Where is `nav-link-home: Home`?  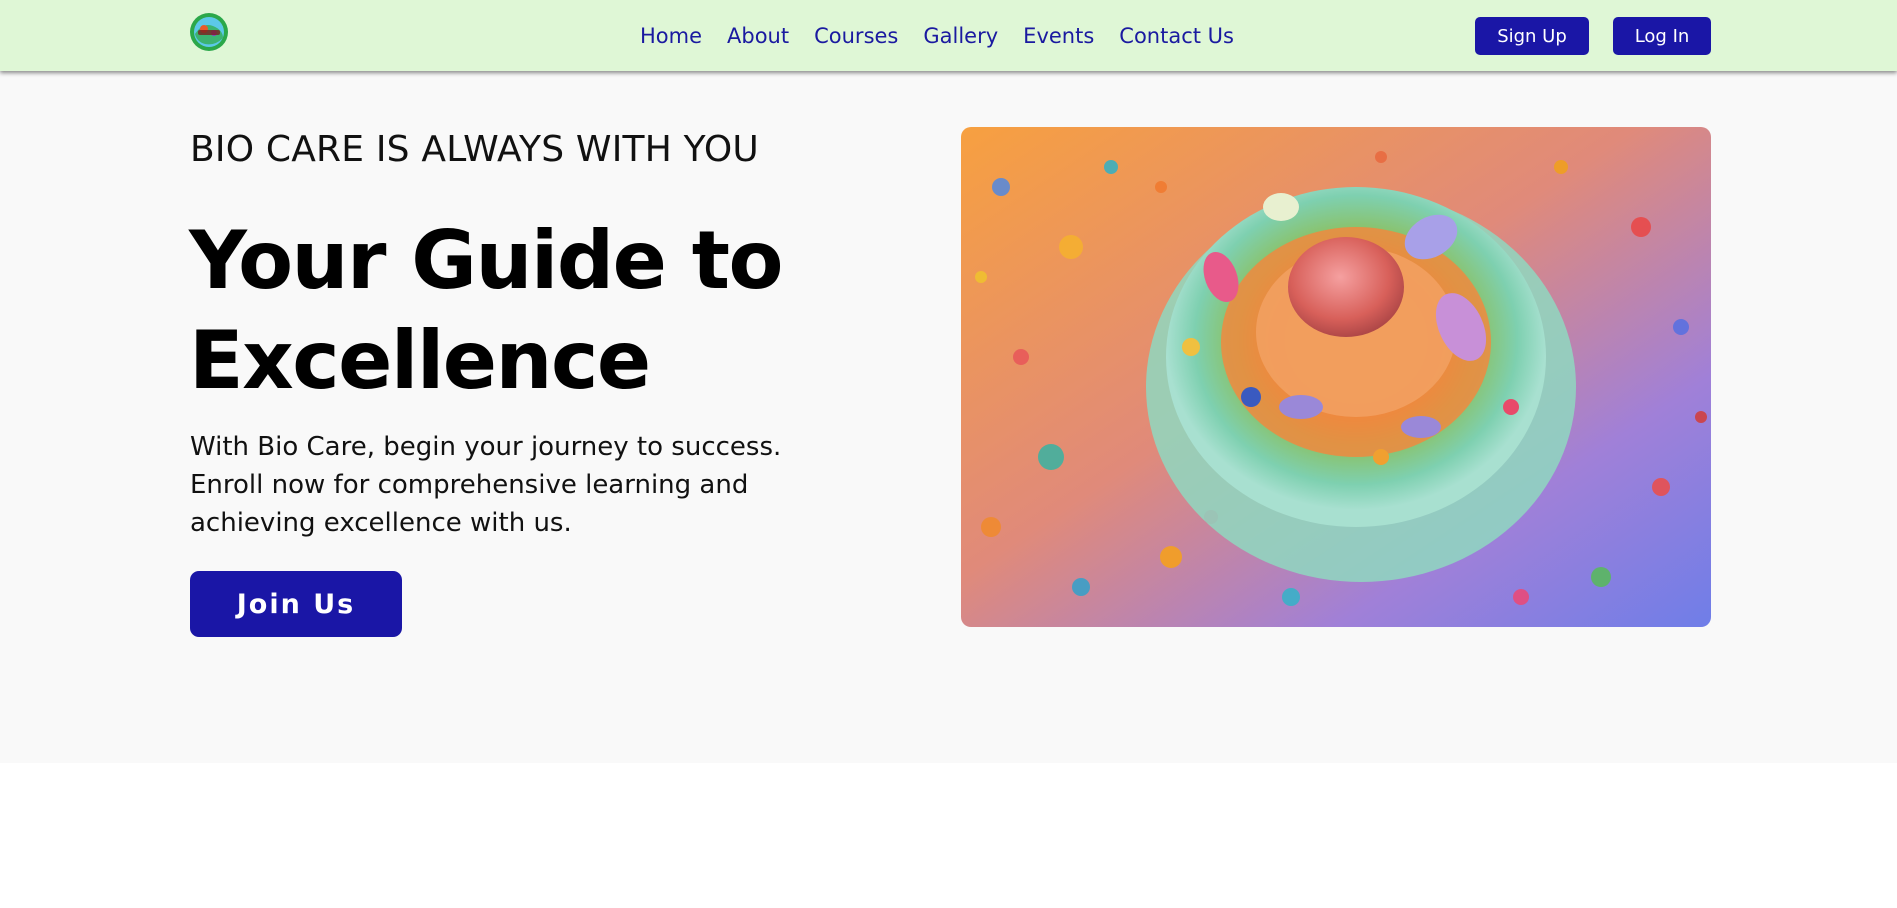 nav-link-home: Home is located at coordinates (671, 36).